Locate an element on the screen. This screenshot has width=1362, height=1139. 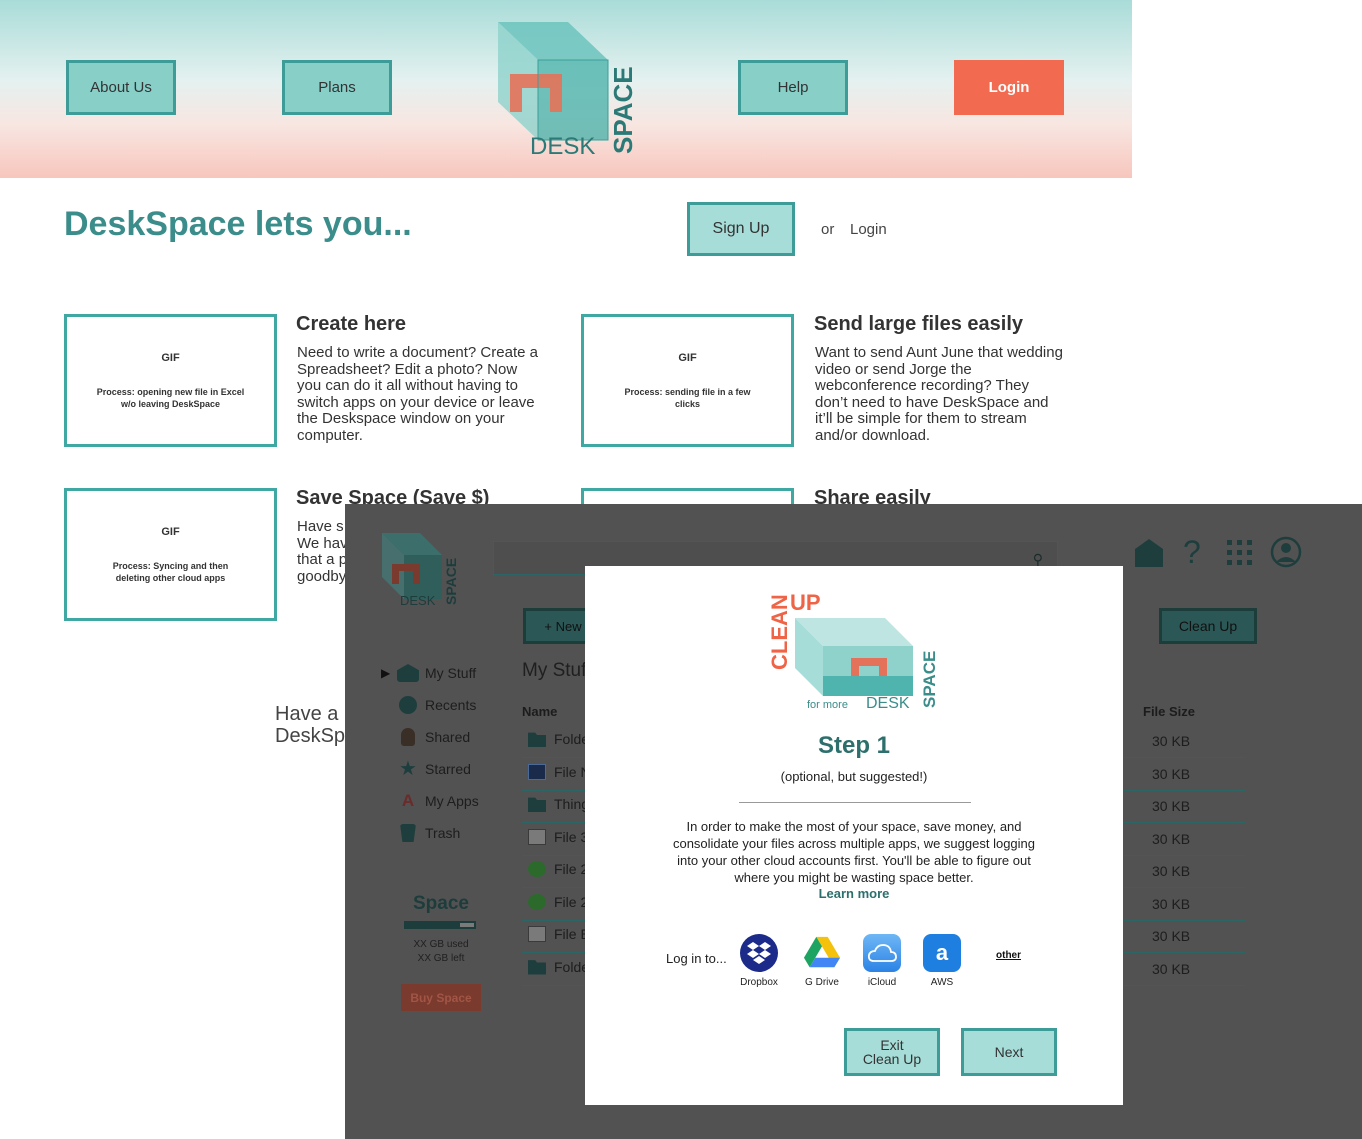
service-label: AWS is located at coordinates (942, 982).